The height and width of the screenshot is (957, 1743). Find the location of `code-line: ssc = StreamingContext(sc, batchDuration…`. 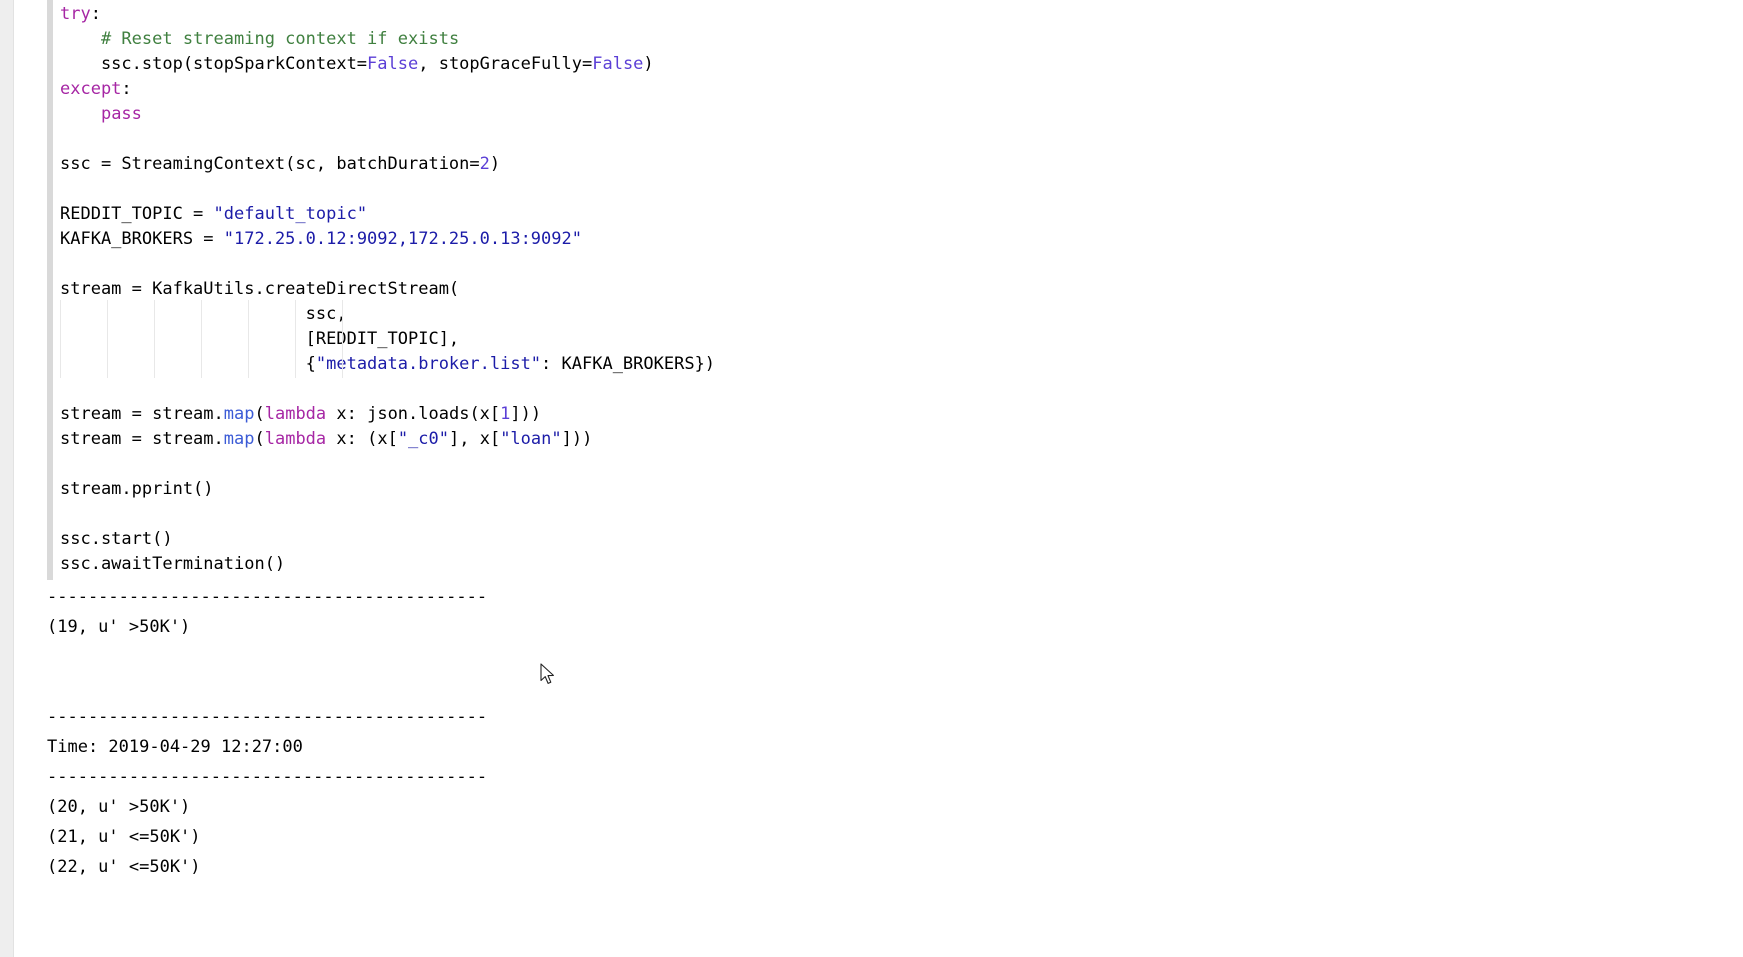

code-line: ssc = StreamingContext(sc, batchDuration… is located at coordinates (280, 164).